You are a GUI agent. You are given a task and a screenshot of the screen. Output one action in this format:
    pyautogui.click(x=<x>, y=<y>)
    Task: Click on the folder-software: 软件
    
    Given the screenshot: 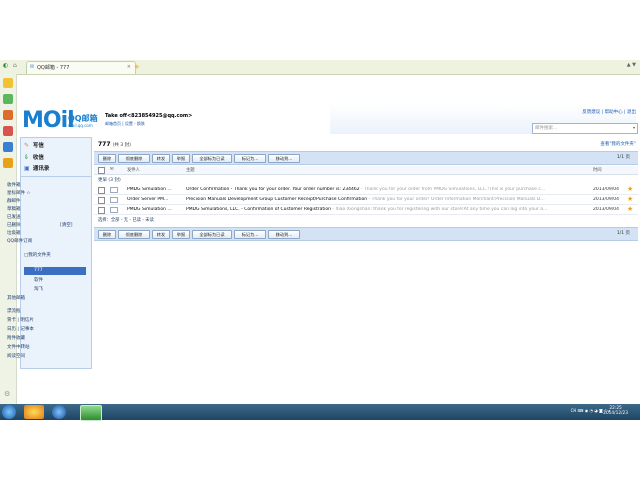 What is the action you would take?
    pyautogui.click(x=38, y=280)
    